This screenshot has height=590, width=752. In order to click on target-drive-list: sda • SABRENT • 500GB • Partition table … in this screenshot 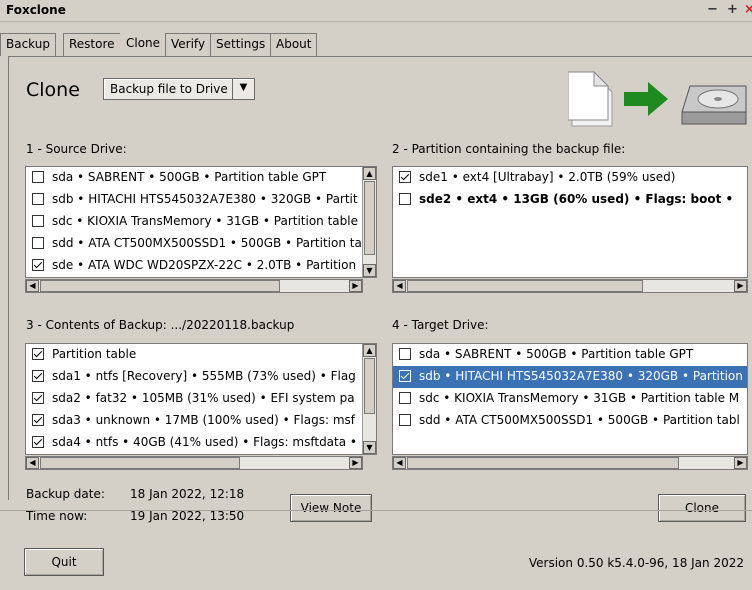, I will do `click(570, 399)`.